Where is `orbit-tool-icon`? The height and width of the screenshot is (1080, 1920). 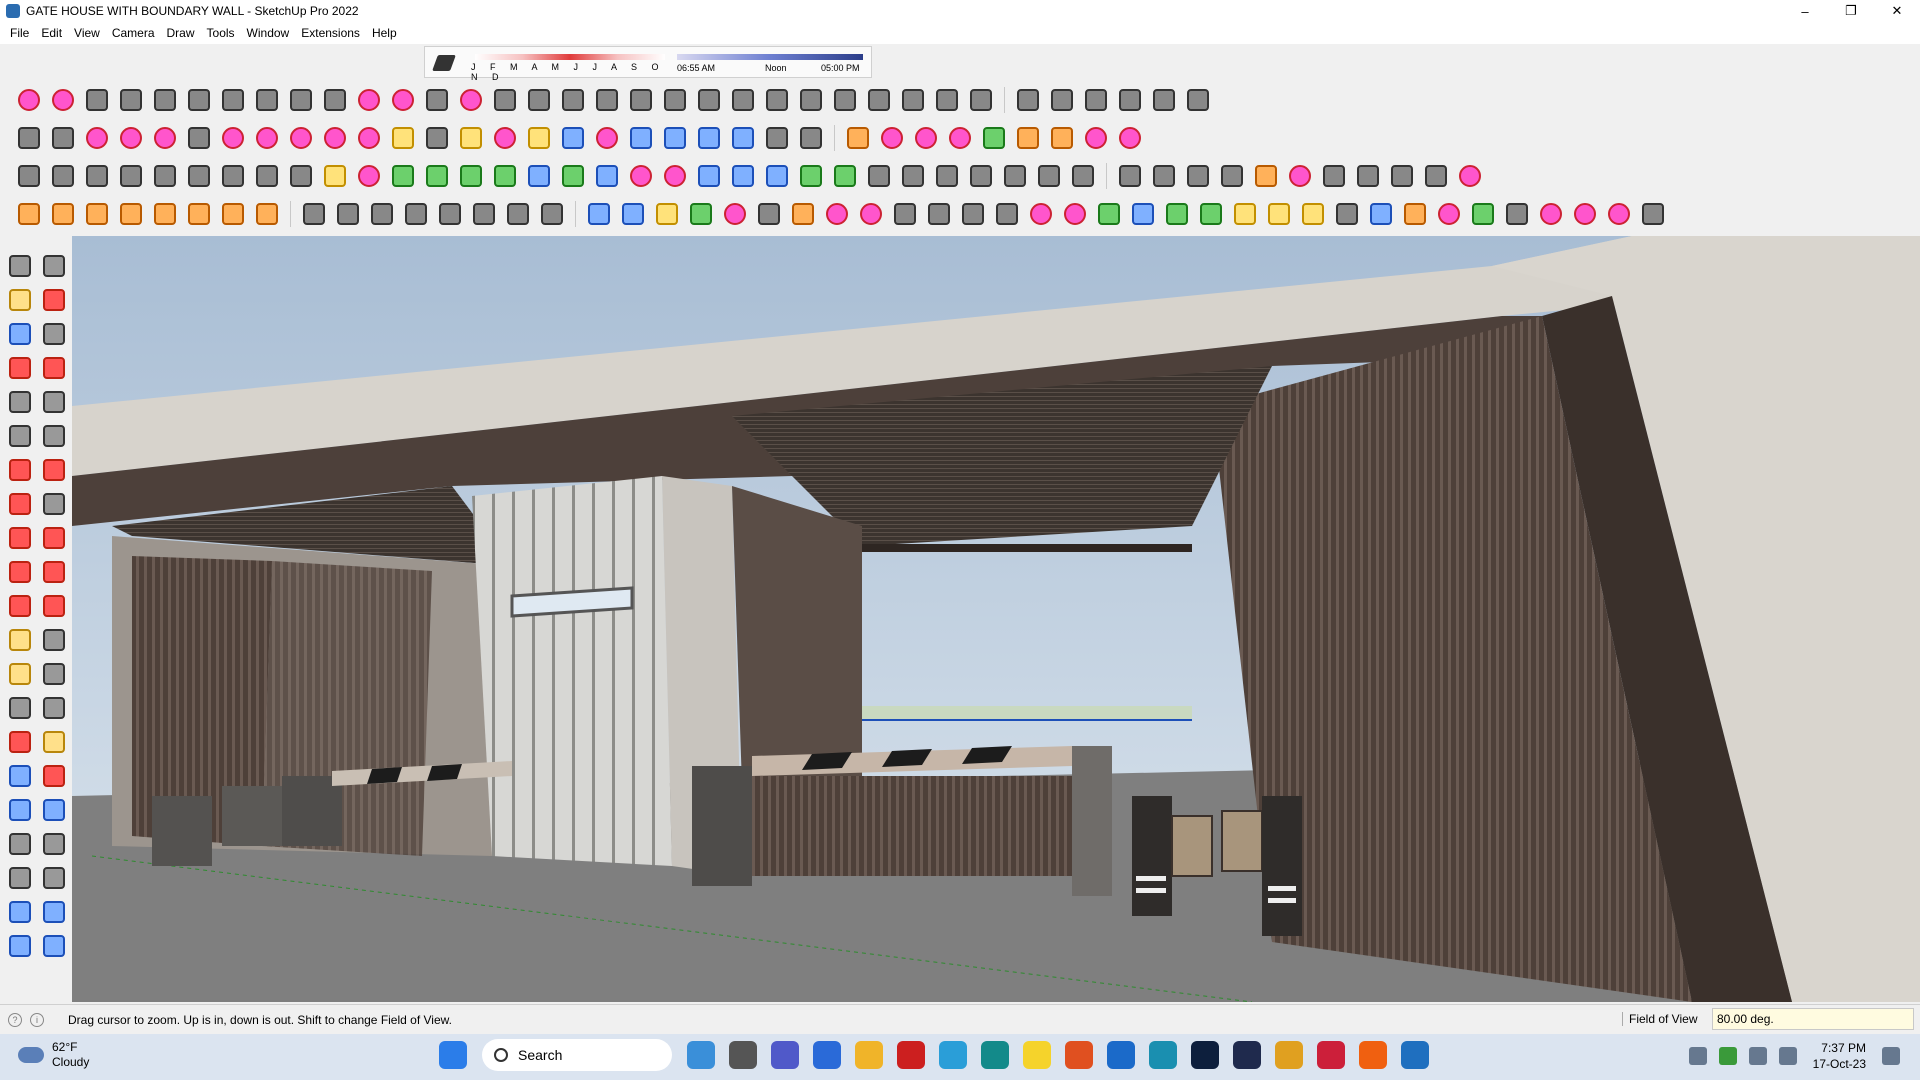
orbit-tool-icon is located at coordinates (19, 741).